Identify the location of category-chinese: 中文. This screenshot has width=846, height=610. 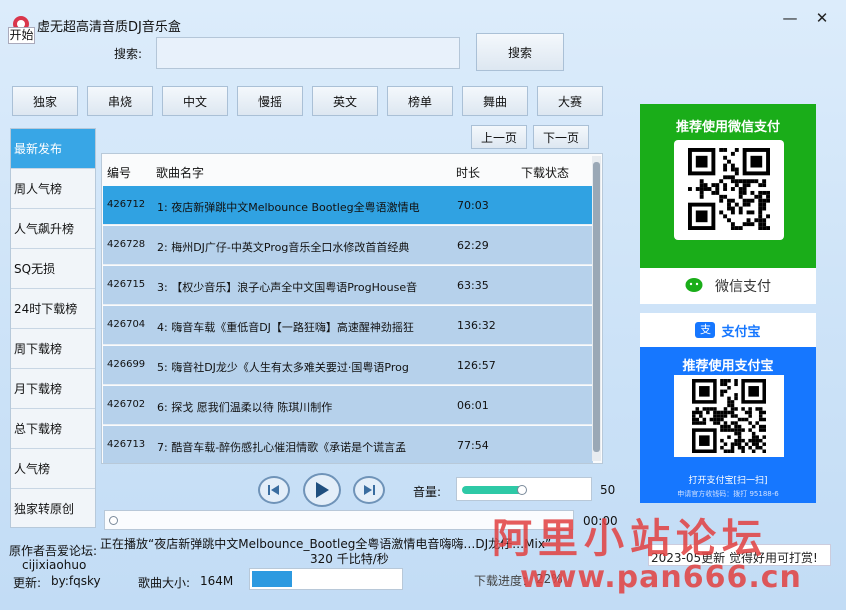
(195, 101).